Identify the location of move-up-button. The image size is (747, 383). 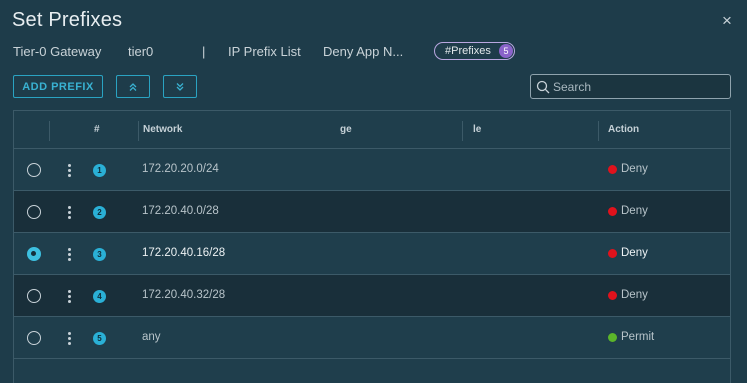
(133, 86).